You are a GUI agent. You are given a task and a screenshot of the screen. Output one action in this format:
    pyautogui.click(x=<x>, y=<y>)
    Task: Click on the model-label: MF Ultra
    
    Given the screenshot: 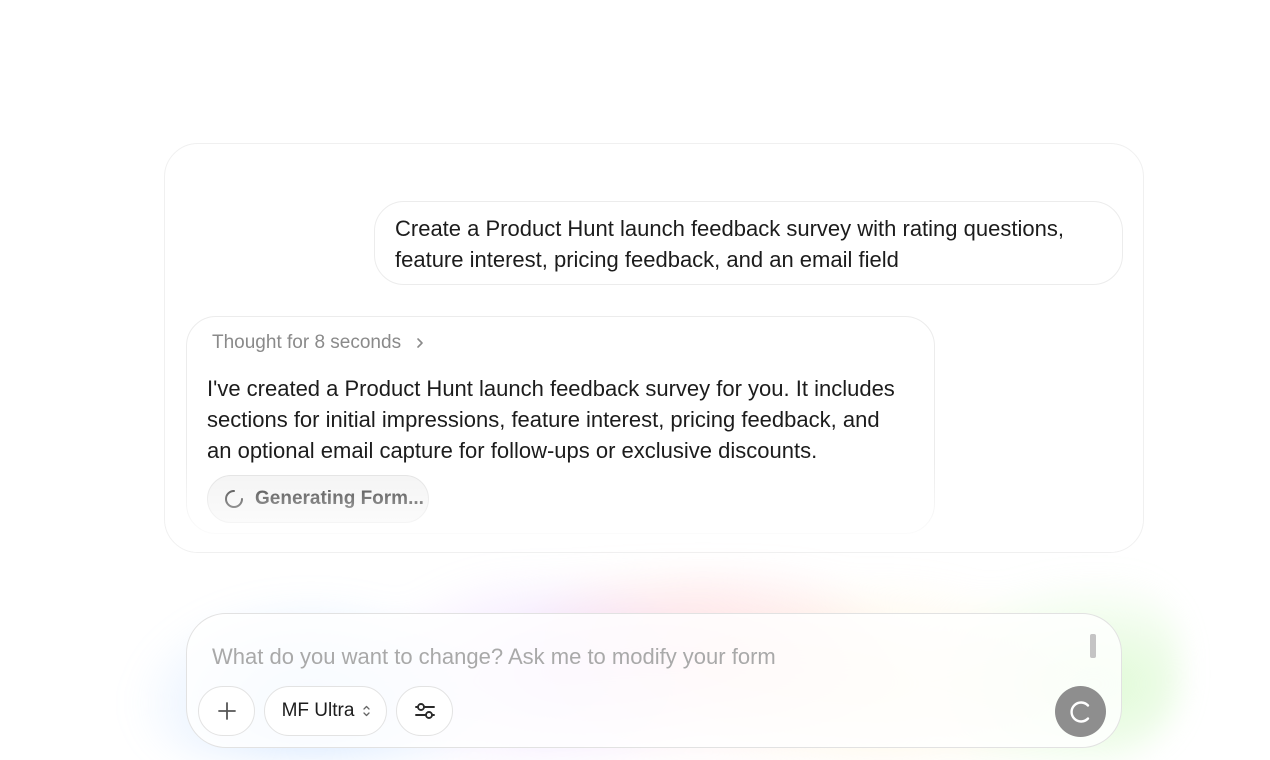 What is the action you would take?
    pyautogui.click(x=318, y=710)
    